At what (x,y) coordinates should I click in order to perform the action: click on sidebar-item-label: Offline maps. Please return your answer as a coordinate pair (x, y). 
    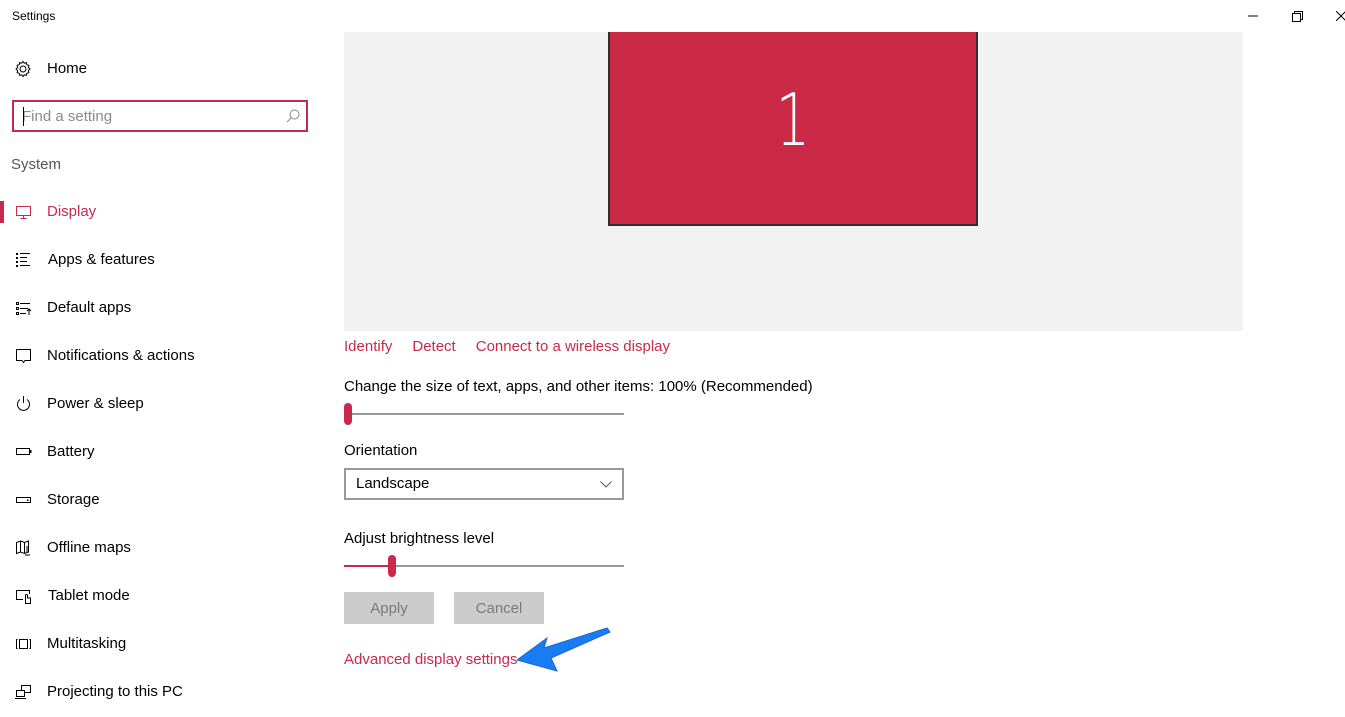
    Looking at the image, I should click on (89, 547).